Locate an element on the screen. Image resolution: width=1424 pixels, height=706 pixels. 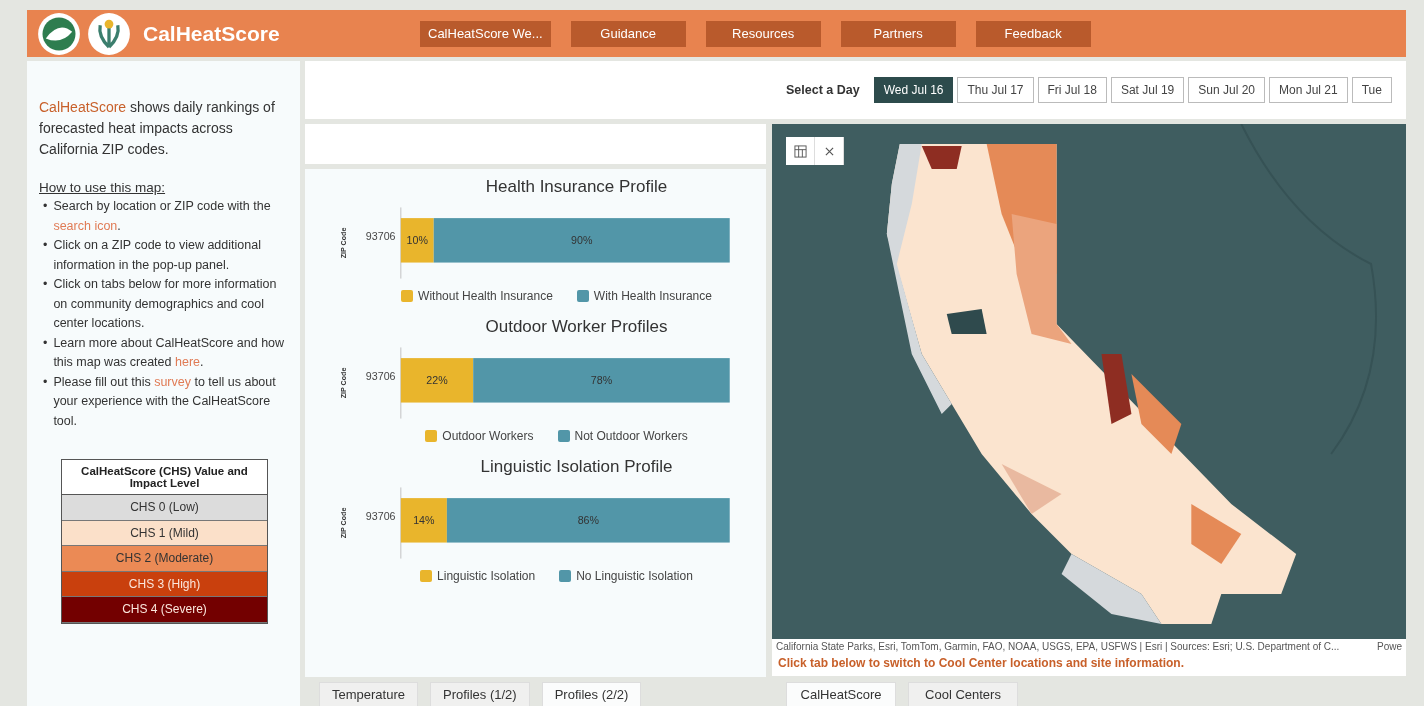
layer-list-button is located at coordinates (800, 151).